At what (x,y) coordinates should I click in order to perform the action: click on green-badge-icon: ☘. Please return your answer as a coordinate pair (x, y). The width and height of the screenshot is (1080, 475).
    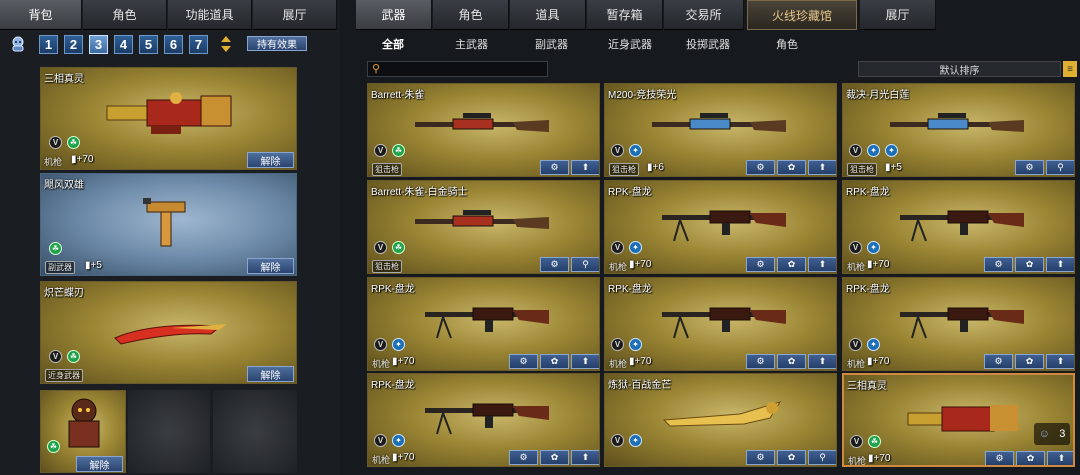
    Looking at the image, I should click on (874, 441).